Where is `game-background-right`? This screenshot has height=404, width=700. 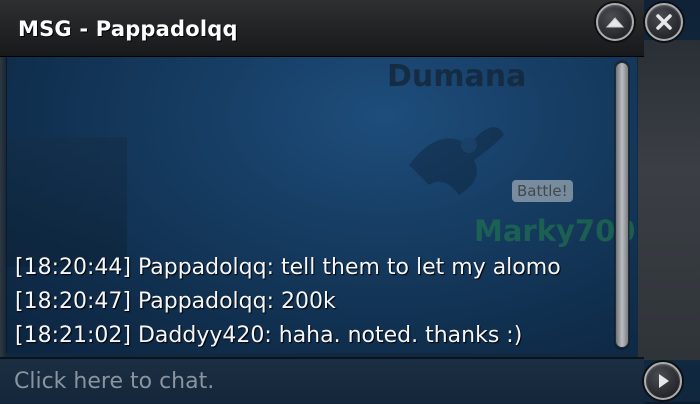 game-background-right is located at coordinates (669, 200).